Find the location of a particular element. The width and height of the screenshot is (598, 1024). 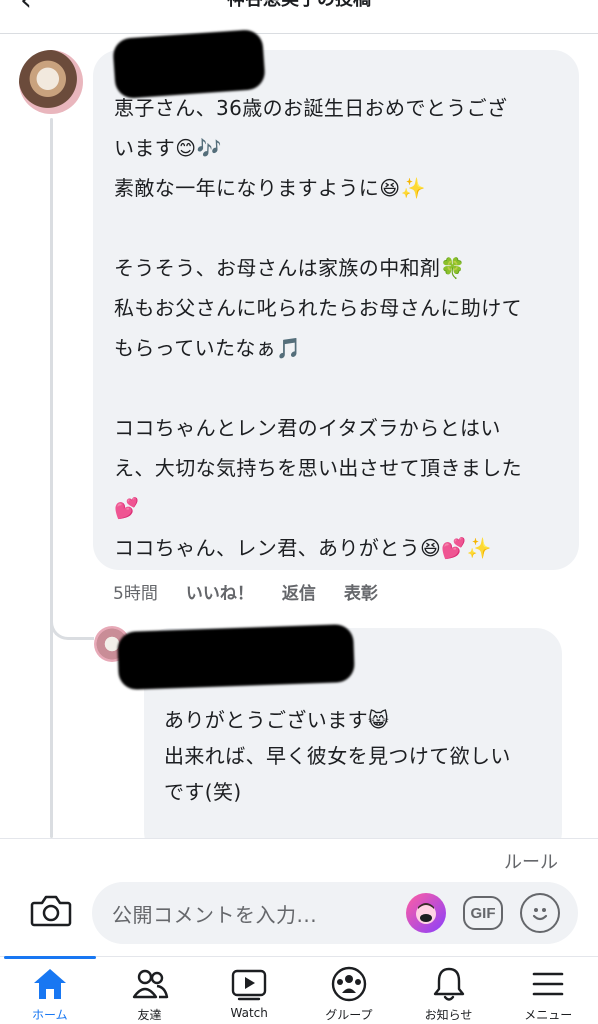

comment-actions: 5時間 いいね！ 返信 表彰 is located at coordinates (245, 591).